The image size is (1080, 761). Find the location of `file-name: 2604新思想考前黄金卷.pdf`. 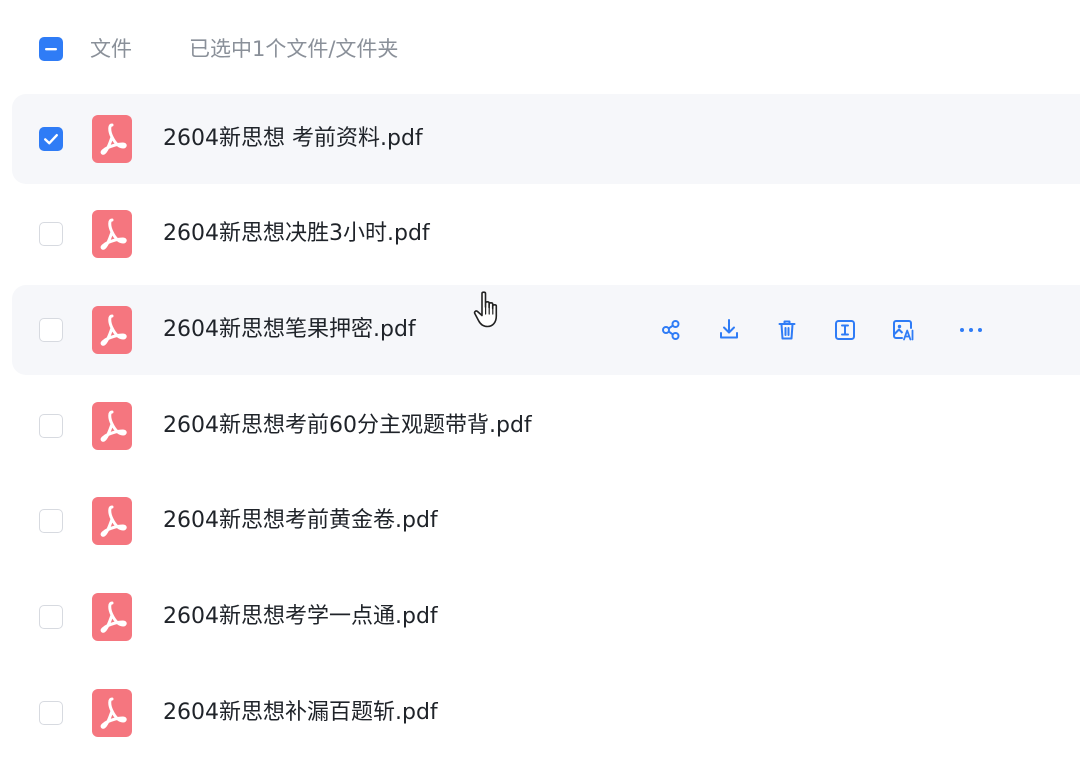

file-name: 2604新思想考前黄金卷.pdf is located at coordinates (300, 521).